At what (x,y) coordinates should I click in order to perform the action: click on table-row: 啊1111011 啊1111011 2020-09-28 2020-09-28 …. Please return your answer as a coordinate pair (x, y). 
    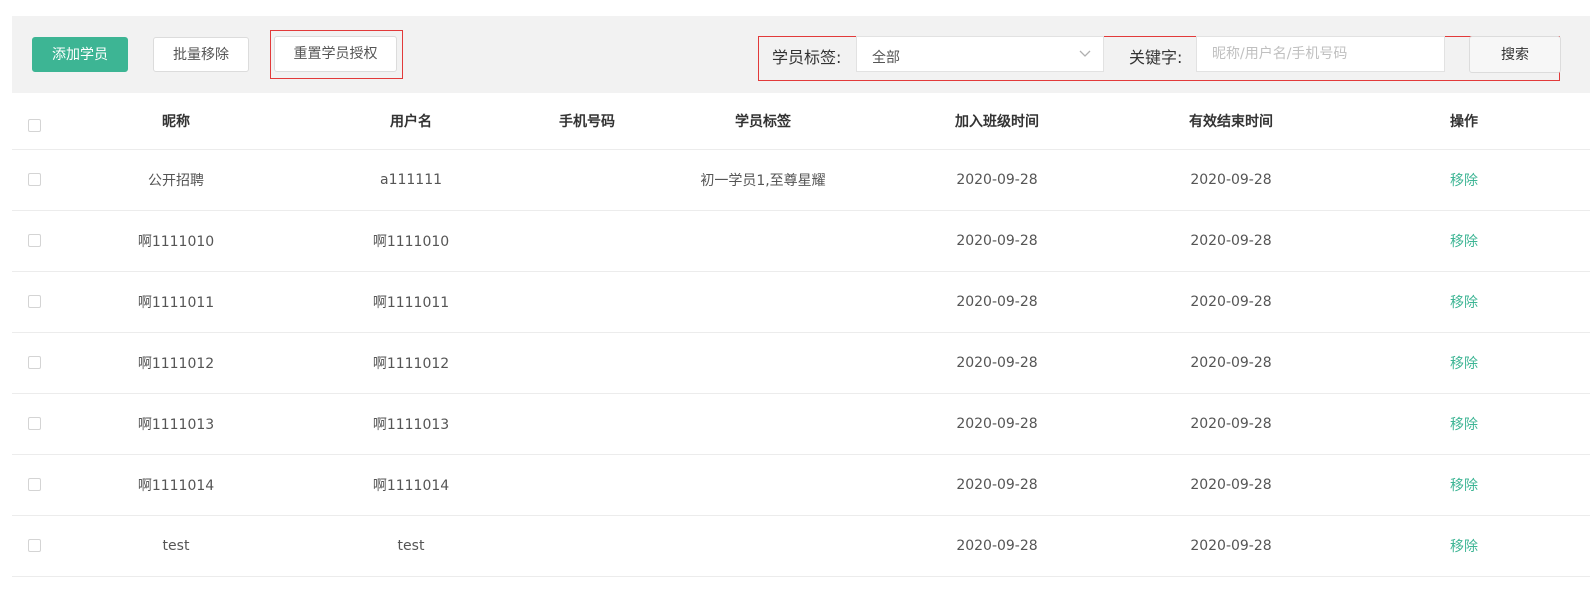
    Looking at the image, I should click on (801, 302).